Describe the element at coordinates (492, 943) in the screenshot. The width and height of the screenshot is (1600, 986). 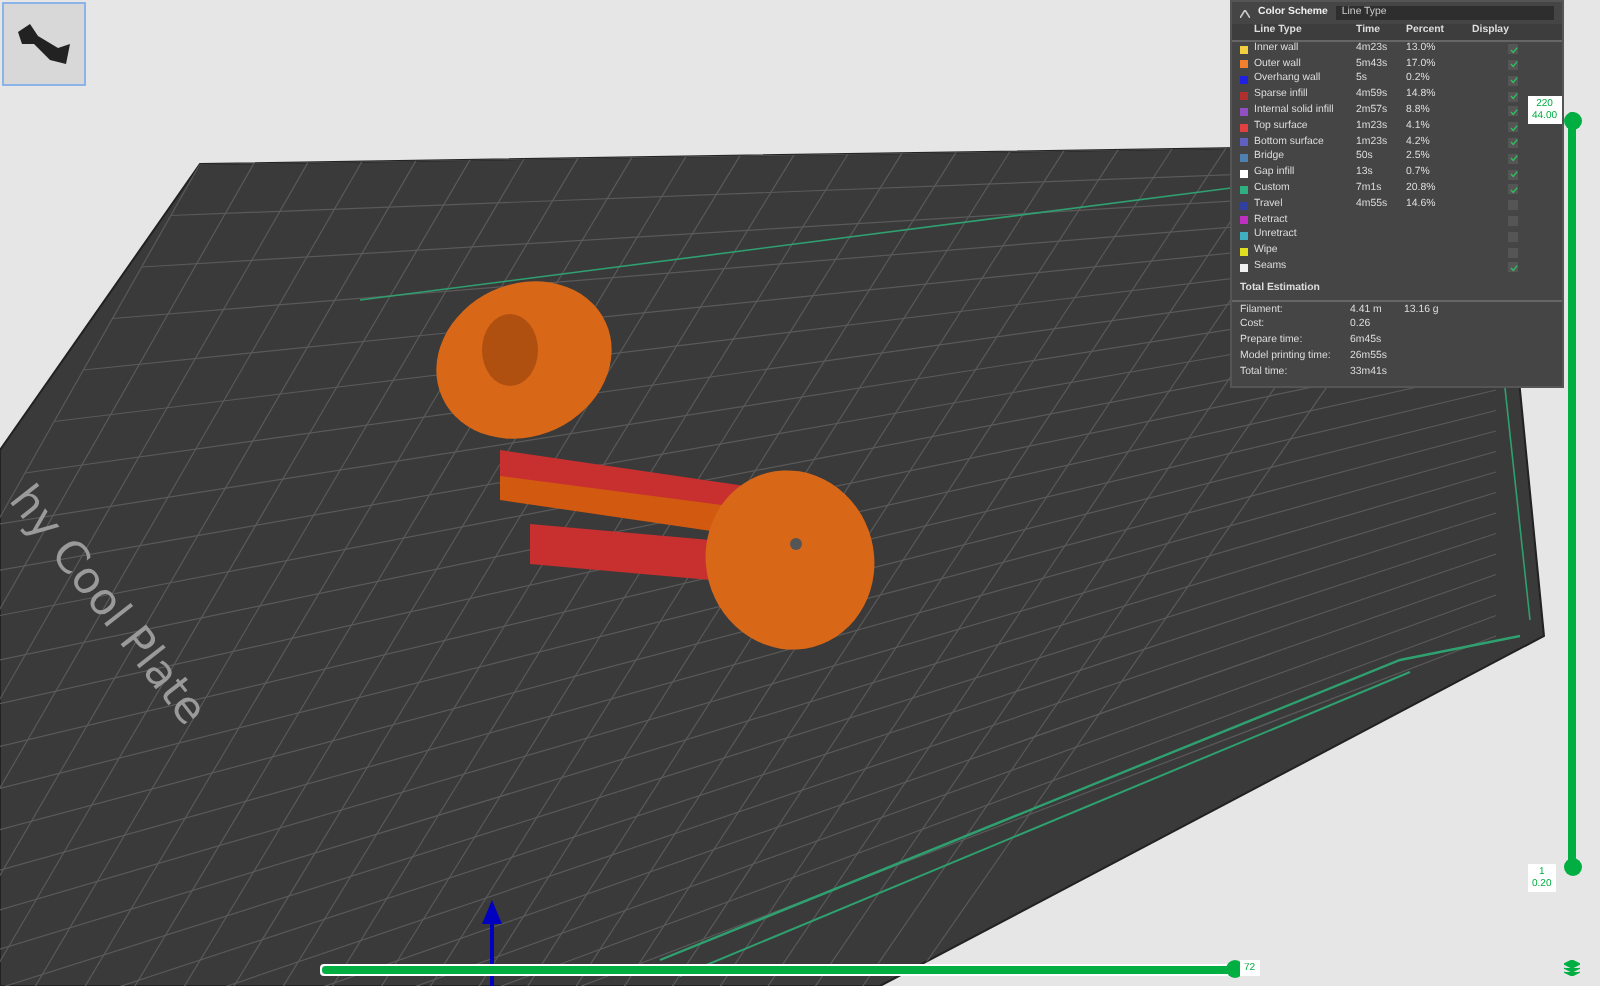
I see `axis-arrow-icon` at that location.